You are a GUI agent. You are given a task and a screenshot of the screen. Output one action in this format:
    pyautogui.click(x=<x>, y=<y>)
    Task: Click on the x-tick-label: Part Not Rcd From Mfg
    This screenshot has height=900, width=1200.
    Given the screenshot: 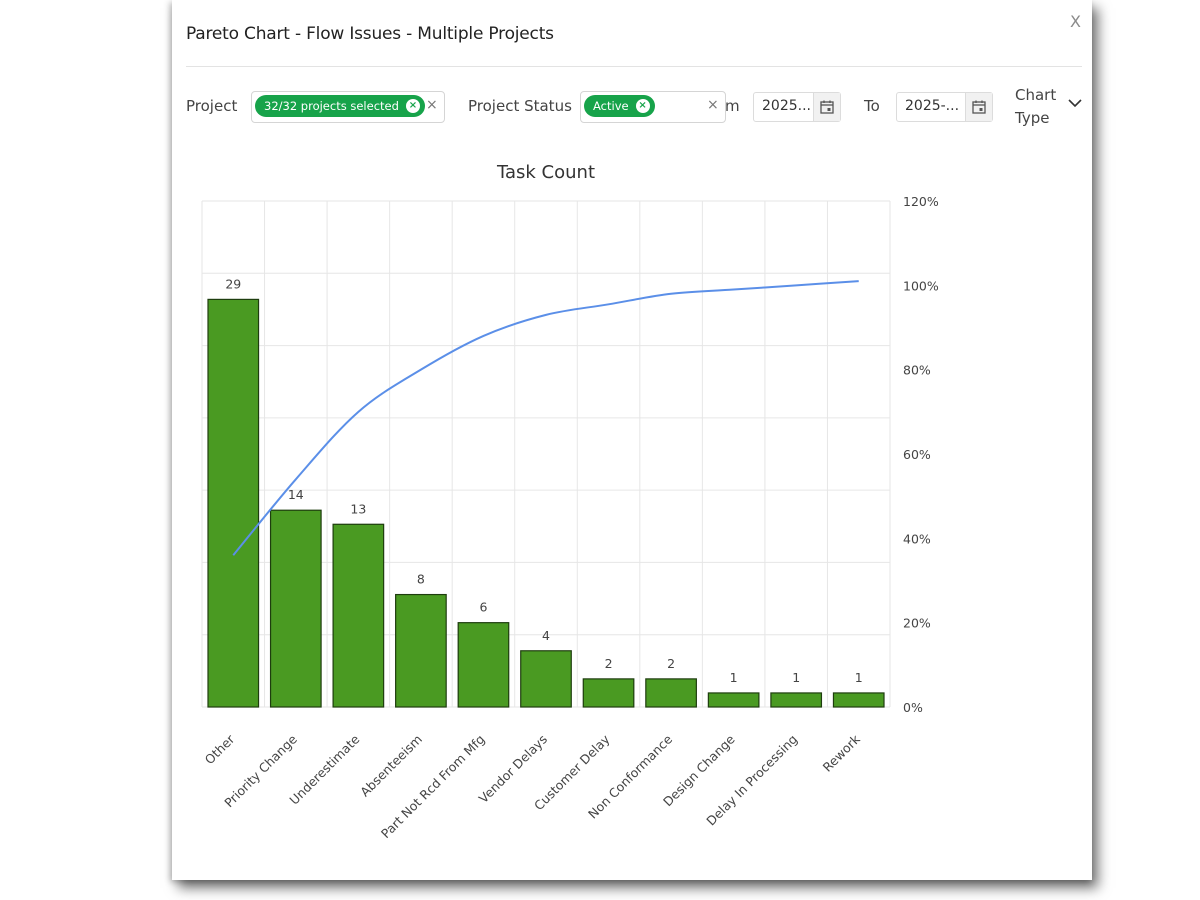 What is the action you would take?
    pyautogui.click(x=433, y=787)
    